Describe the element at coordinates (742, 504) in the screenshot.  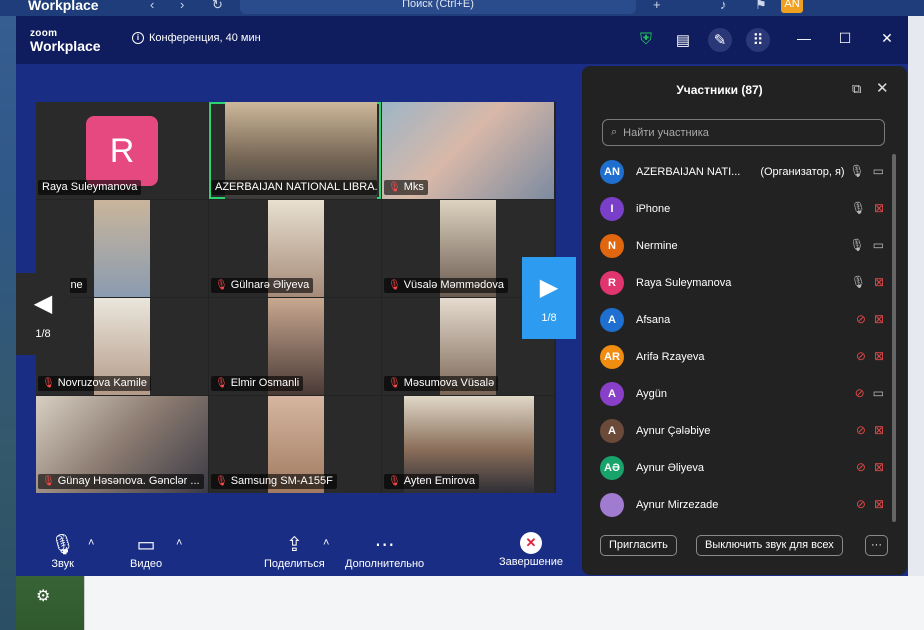
I see `participant-row: Aynur Mirzezade ⊘ ⊠` at that location.